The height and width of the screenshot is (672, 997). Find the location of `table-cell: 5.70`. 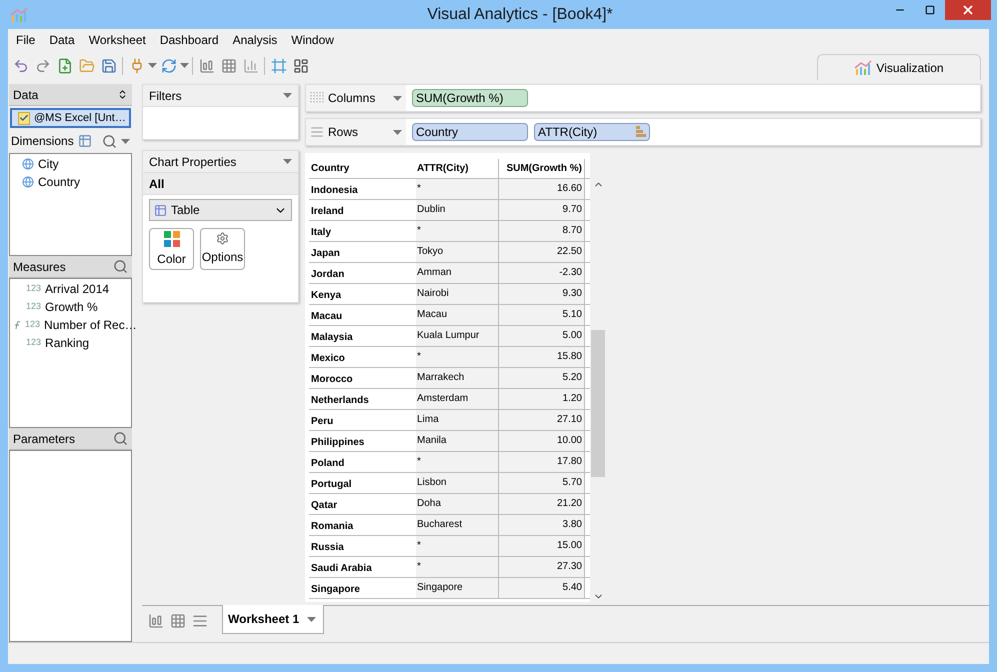

table-cell: 5.70 is located at coordinates (542, 483).